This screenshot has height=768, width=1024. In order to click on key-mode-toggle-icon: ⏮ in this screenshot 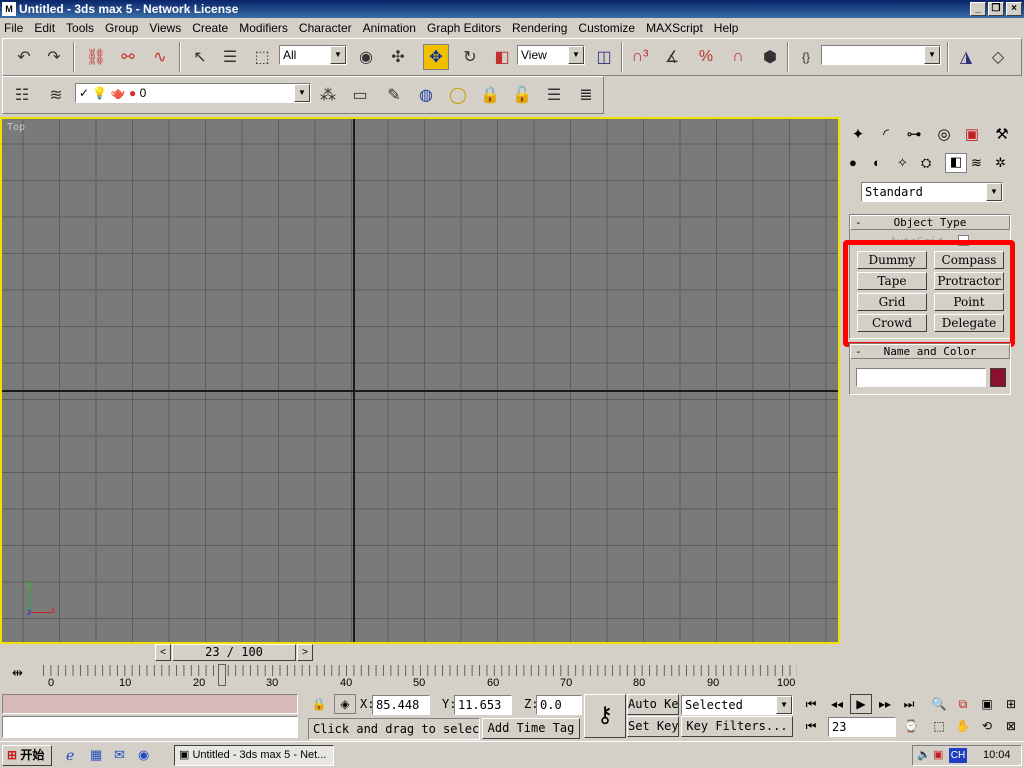, I will do `click(811, 726)`.